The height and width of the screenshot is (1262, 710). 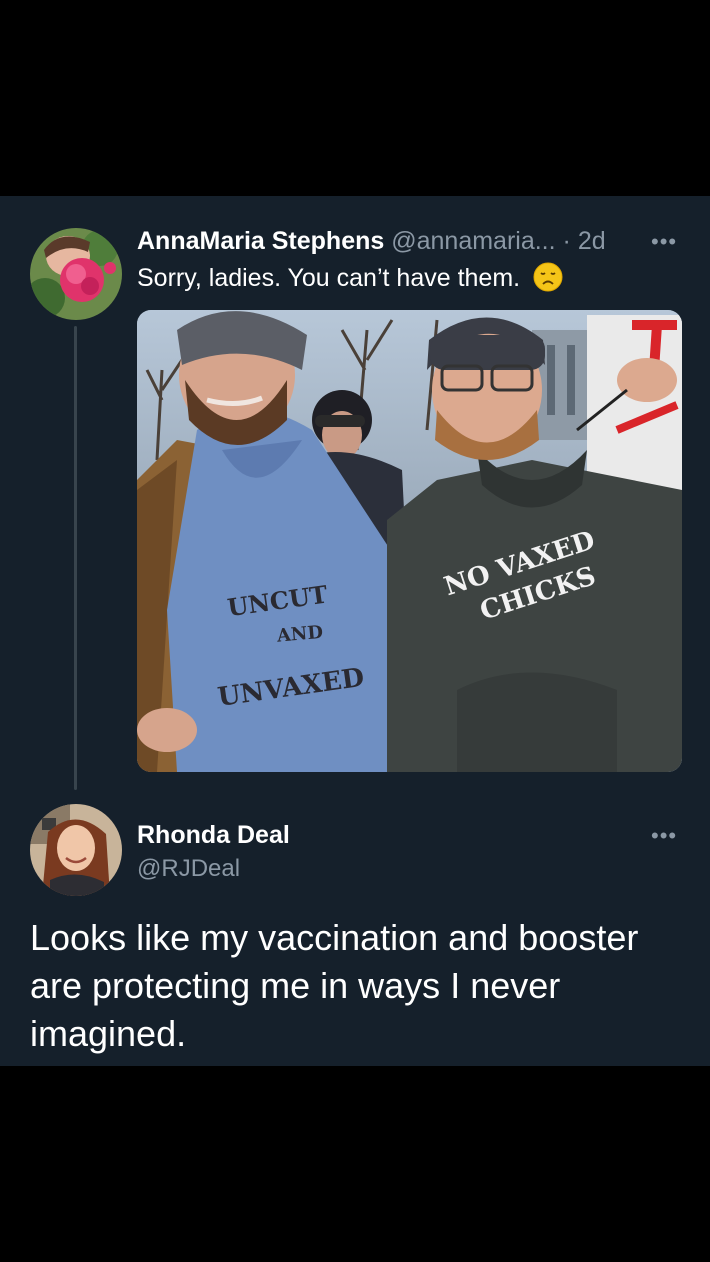 I want to click on thread-connector-line, so click(x=75, y=558).